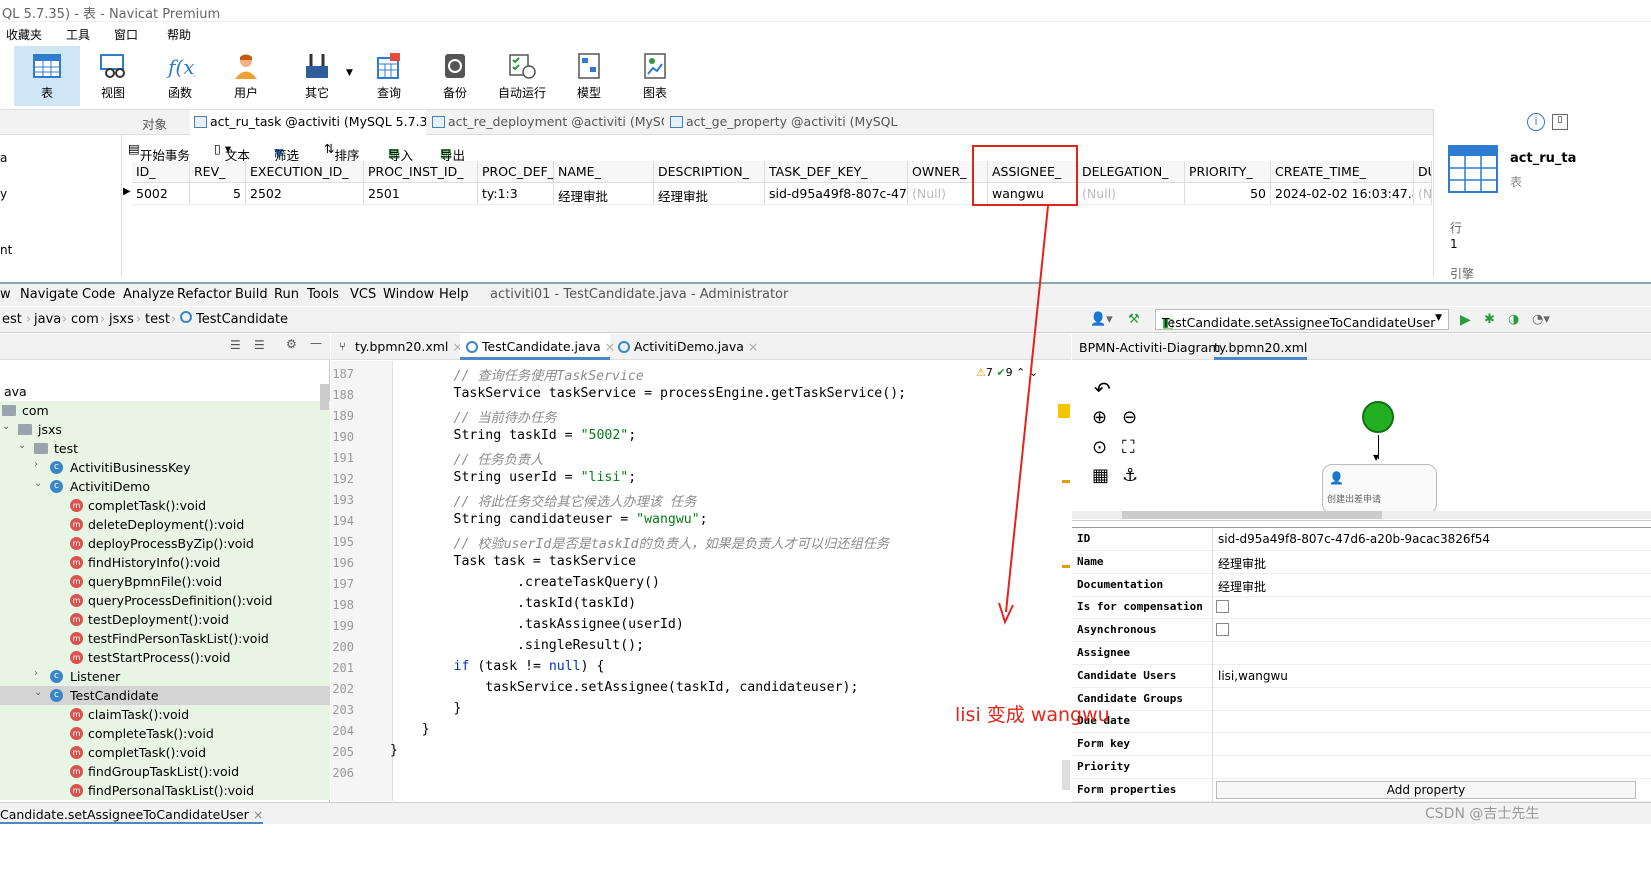 Image resolution: width=1651 pixels, height=874 pixels. I want to click on collapse-all-icon: ☰, so click(259, 345).